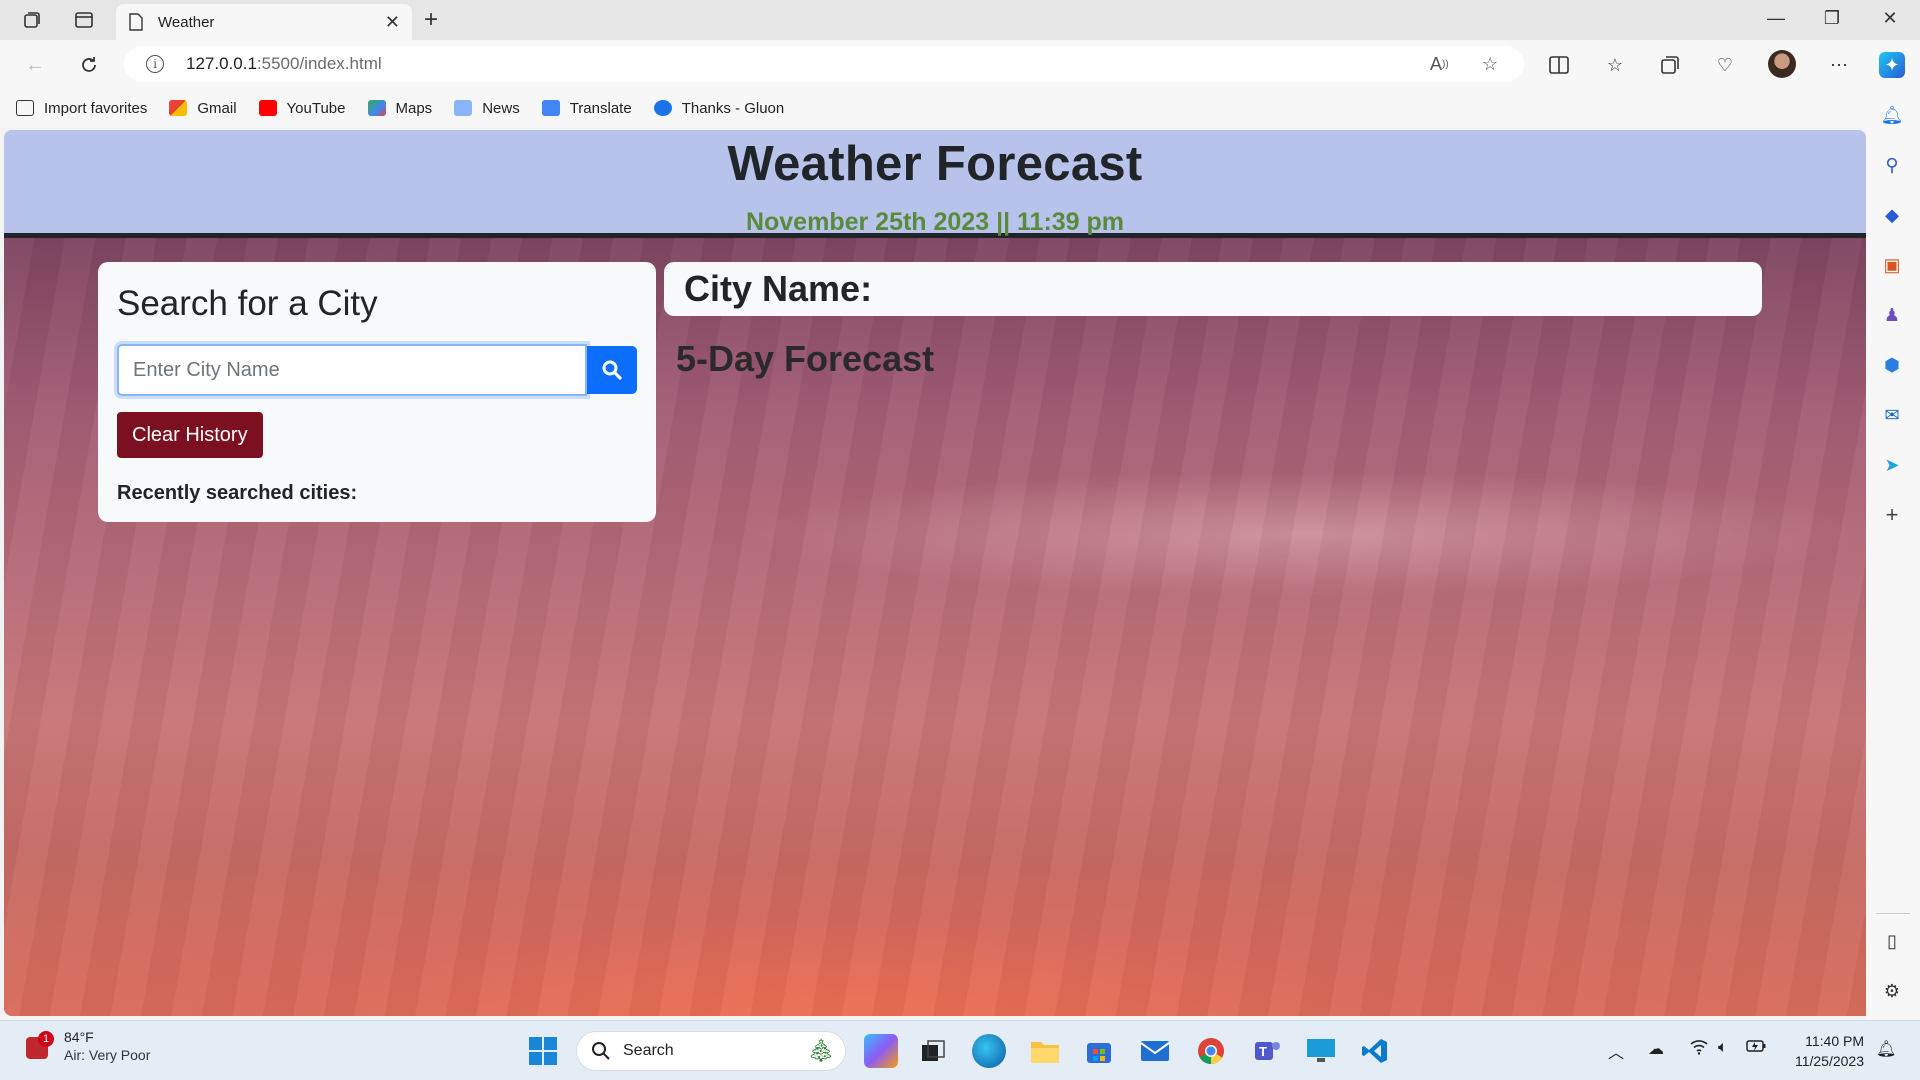 Image resolution: width=1920 pixels, height=1080 pixels. I want to click on forecast-heading: 5-Day Forecast, so click(805, 358).